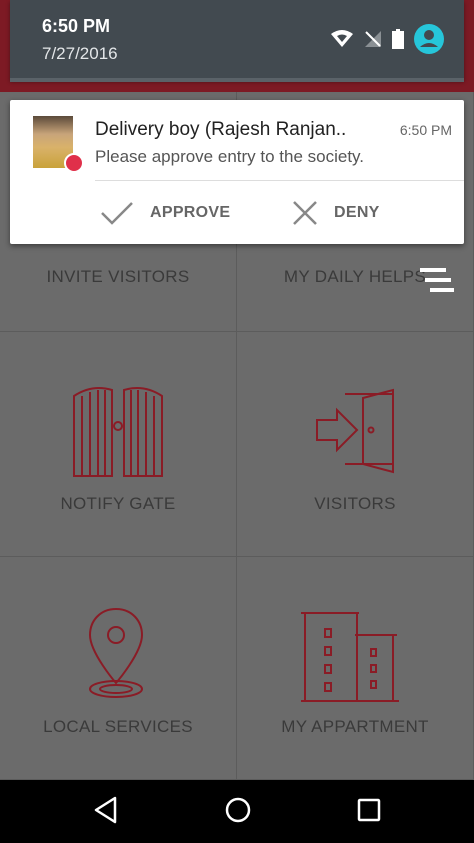  Describe the element at coordinates (237, 80) in the screenshot. I see `shade-divider` at that location.